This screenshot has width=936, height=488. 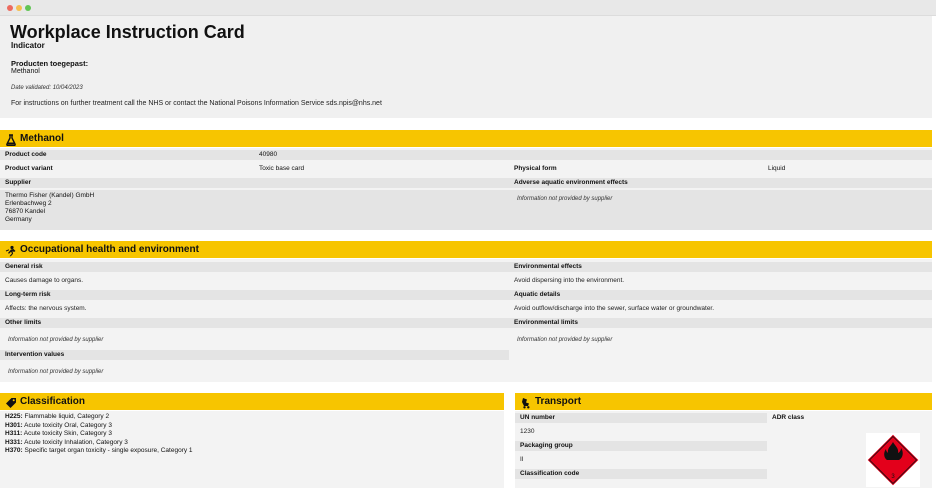 I want to click on adverse-effects-value: Information not provided by supplier, so click(x=565, y=199).